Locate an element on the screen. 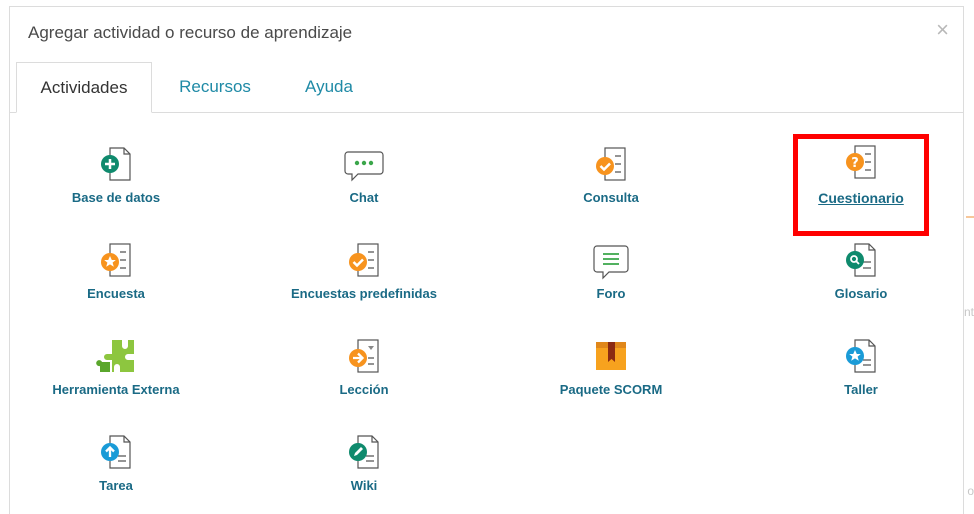 Image resolution: width=974 pixels, height=514 pixels. activity-chat: Chat is located at coordinates (364, 174).